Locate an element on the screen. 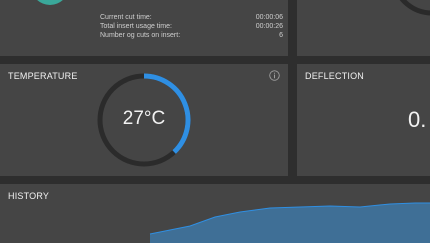 The image size is (430, 243). stat-row-number-of-cuts: Number og cuts on insert: 6 is located at coordinates (191, 35).